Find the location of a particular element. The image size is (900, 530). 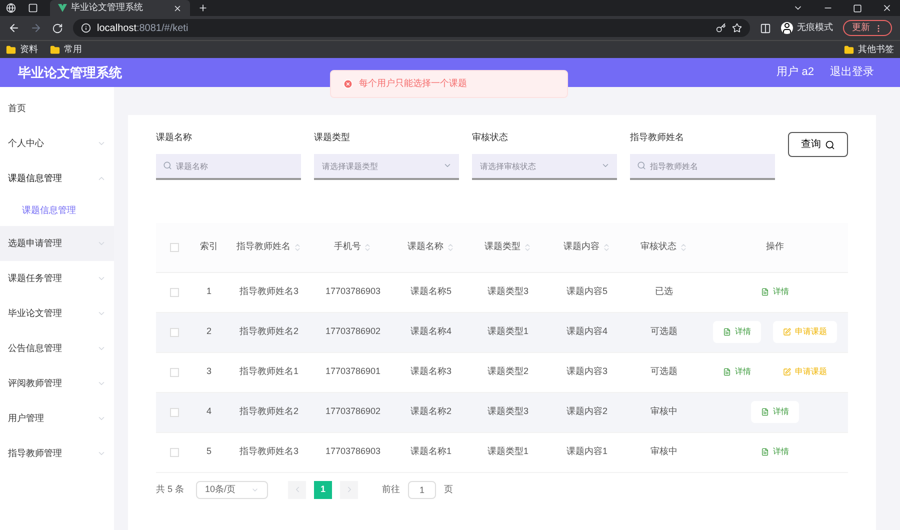

table-cell-text: 17703786902 is located at coordinates (353, 411).